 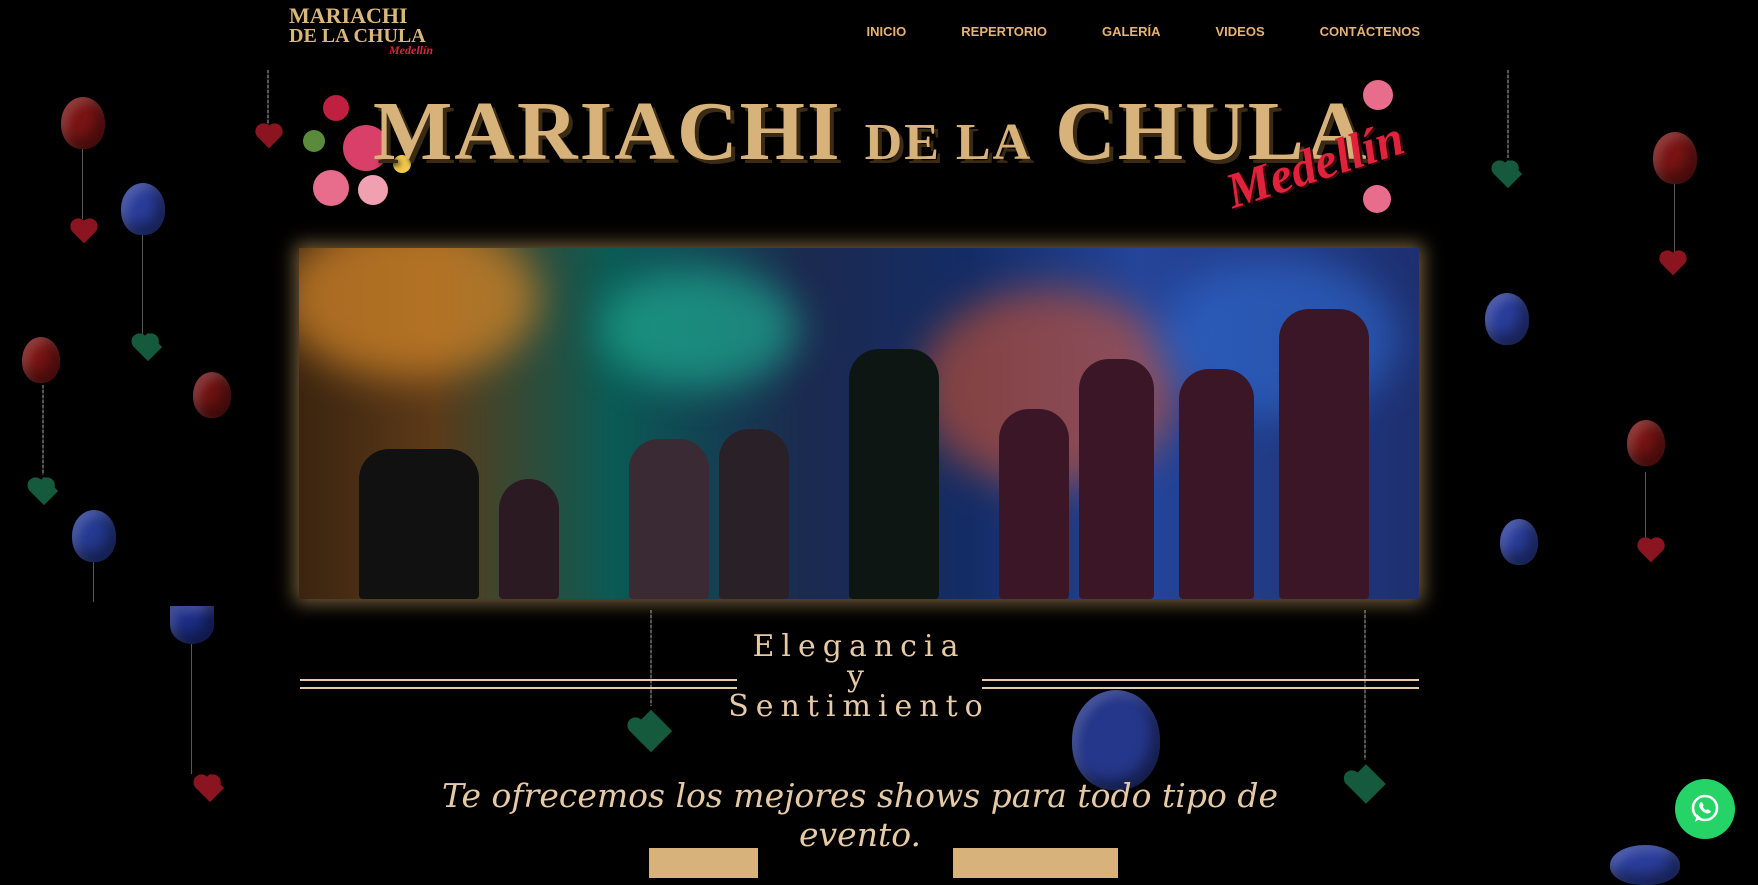 I want to click on tagline: Elegancia y Sentimiento, so click(x=859, y=677).